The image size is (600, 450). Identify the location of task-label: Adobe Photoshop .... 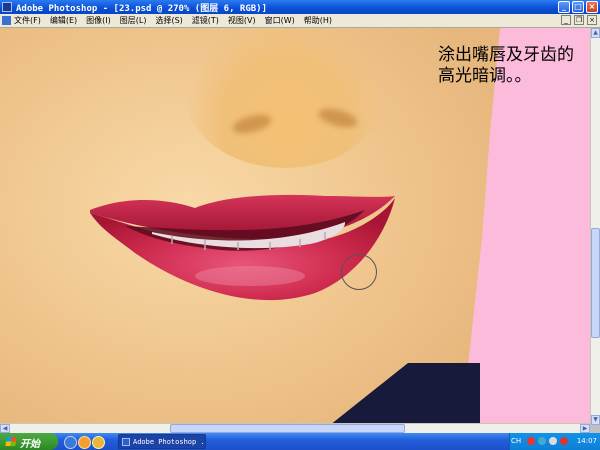
(169, 442).